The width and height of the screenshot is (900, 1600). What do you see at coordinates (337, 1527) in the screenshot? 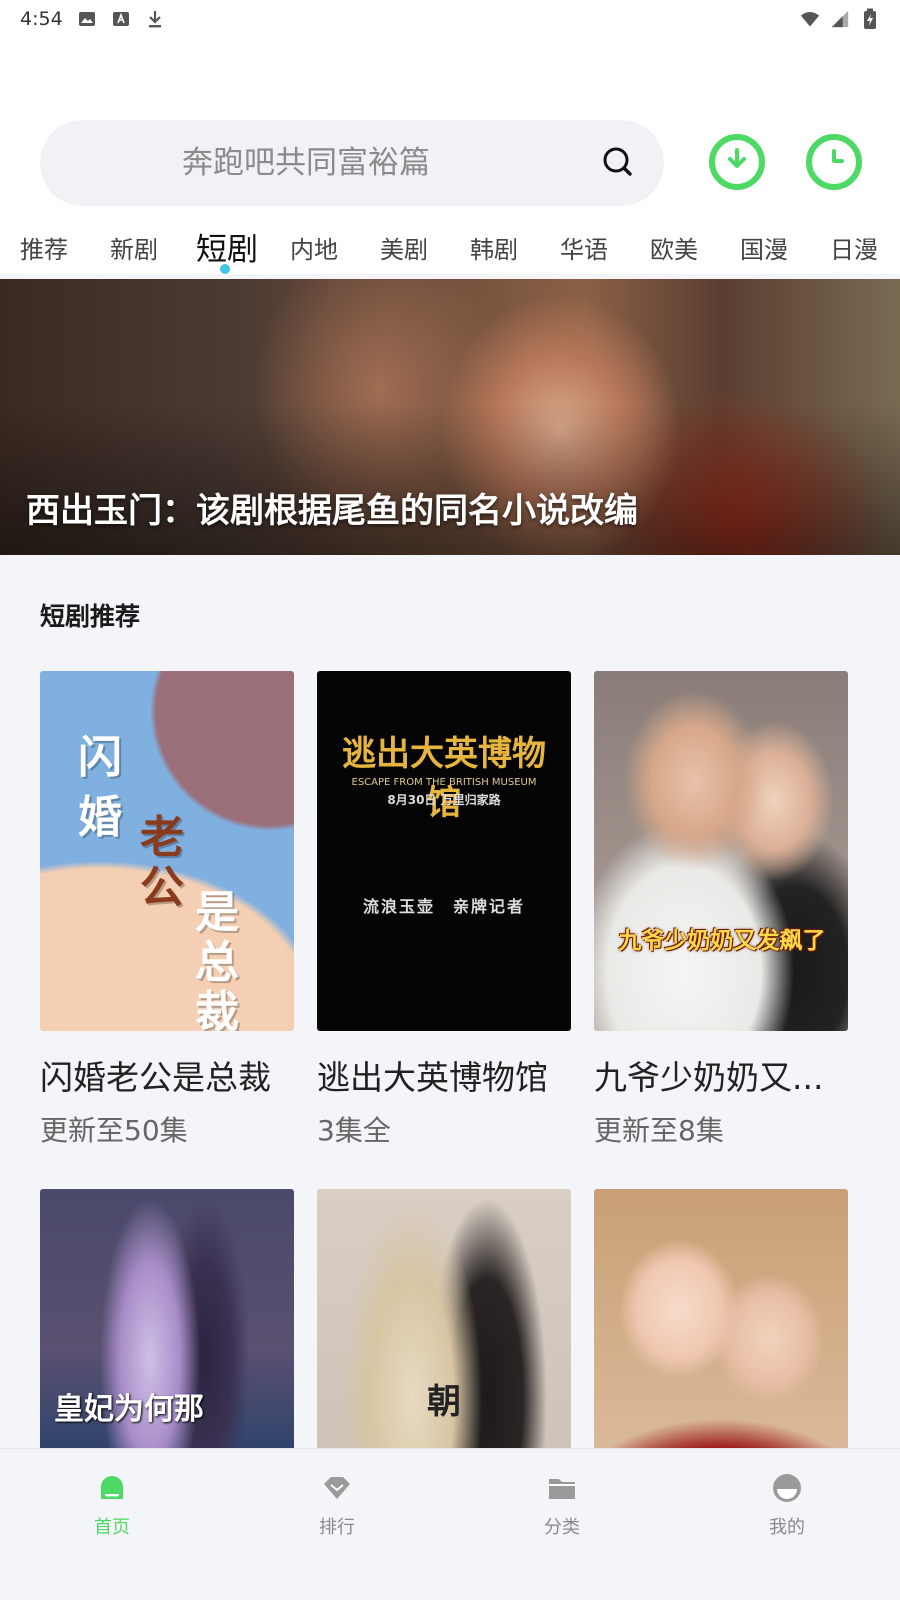
I see `nav-label: 排行` at bounding box center [337, 1527].